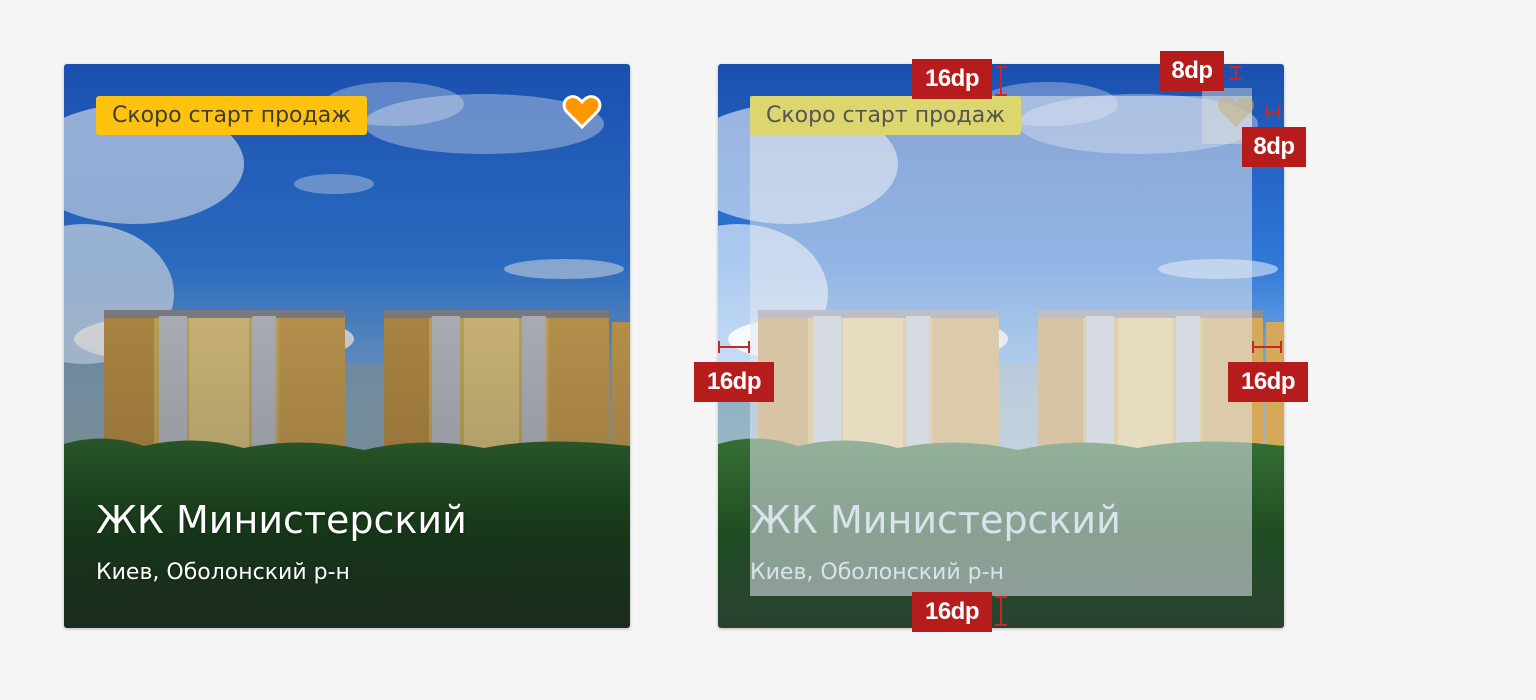 The image size is (1536, 700). What do you see at coordinates (1281, 347) in the screenshot?
I see `spec-line-right-cap-b` at bounding box center [1281, 347].